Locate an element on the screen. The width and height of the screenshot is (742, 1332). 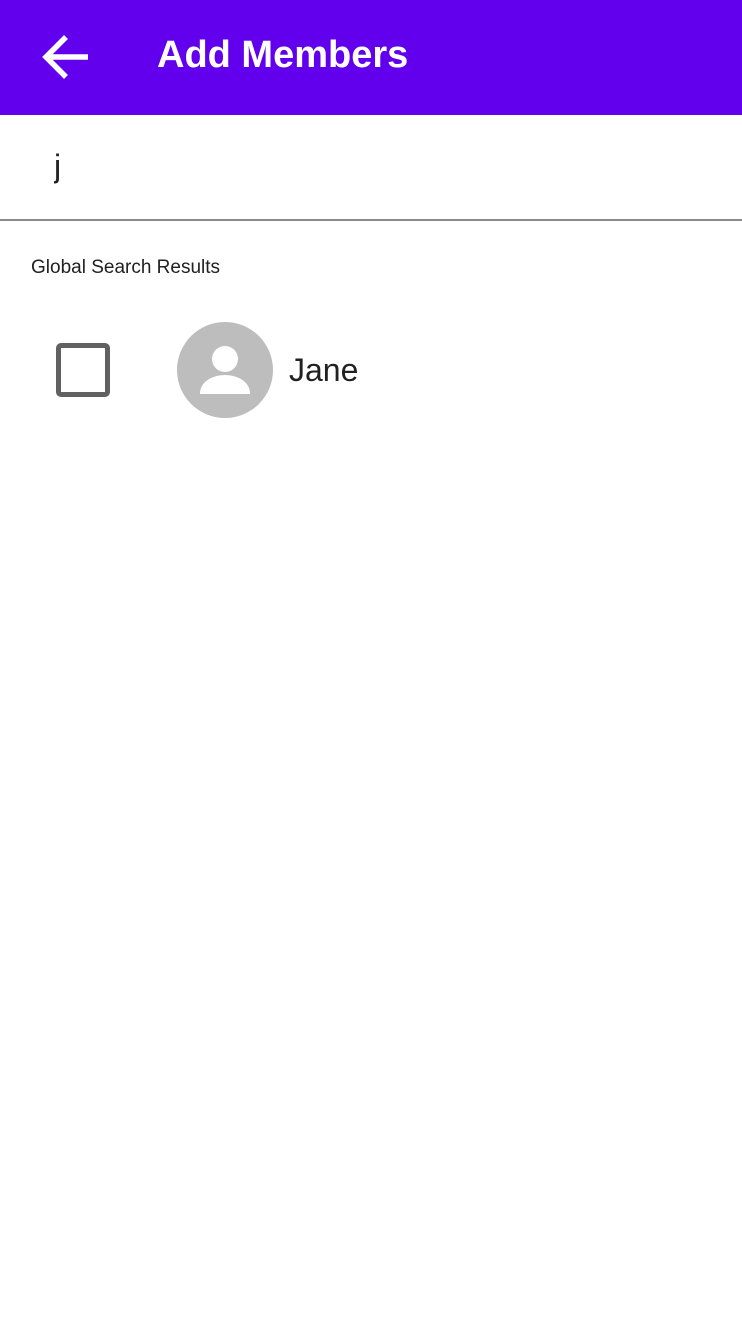
member-checkbox is located at coordinates (83, 370).